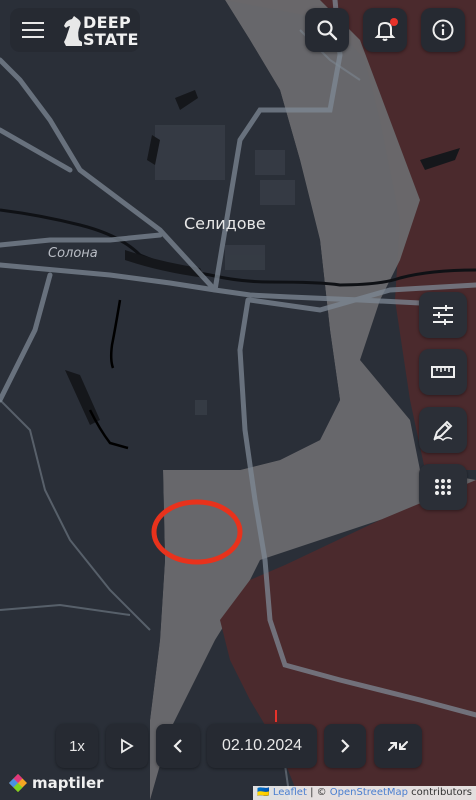  I want to click on maptiler-text: maptiler, so click(68, 783).